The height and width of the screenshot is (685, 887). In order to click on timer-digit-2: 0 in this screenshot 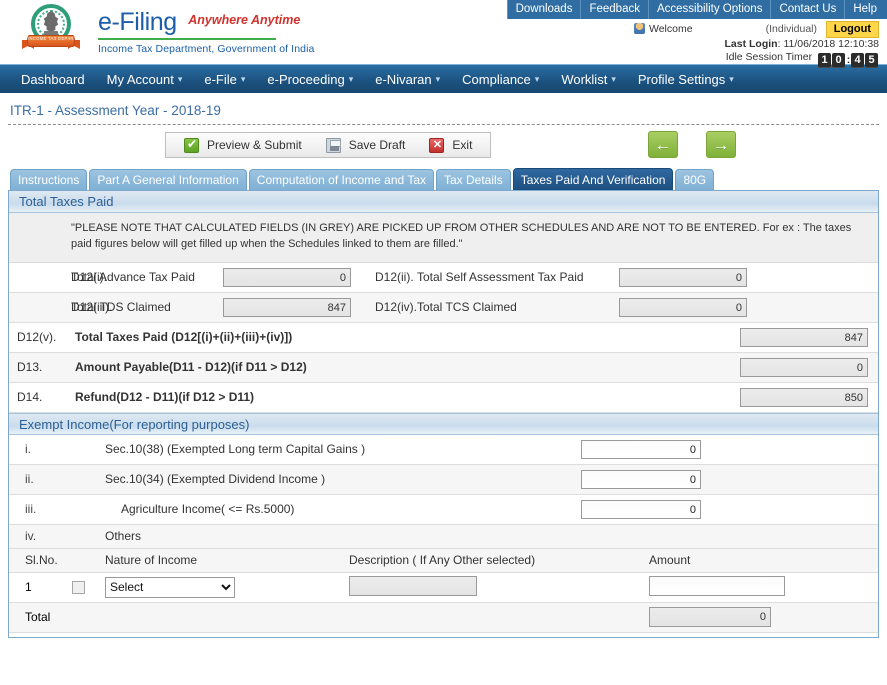, I will do `click(838, 60)`.